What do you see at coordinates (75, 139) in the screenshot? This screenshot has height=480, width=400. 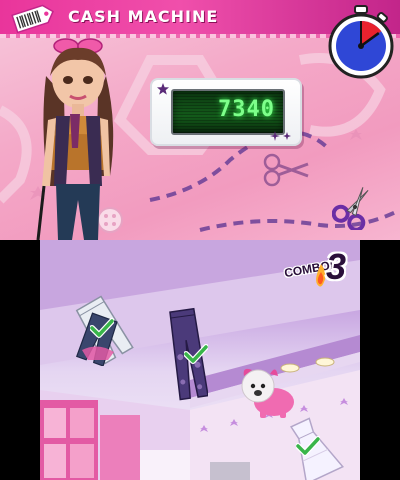 I see `character-avatar` at bounding box center [75, 139].